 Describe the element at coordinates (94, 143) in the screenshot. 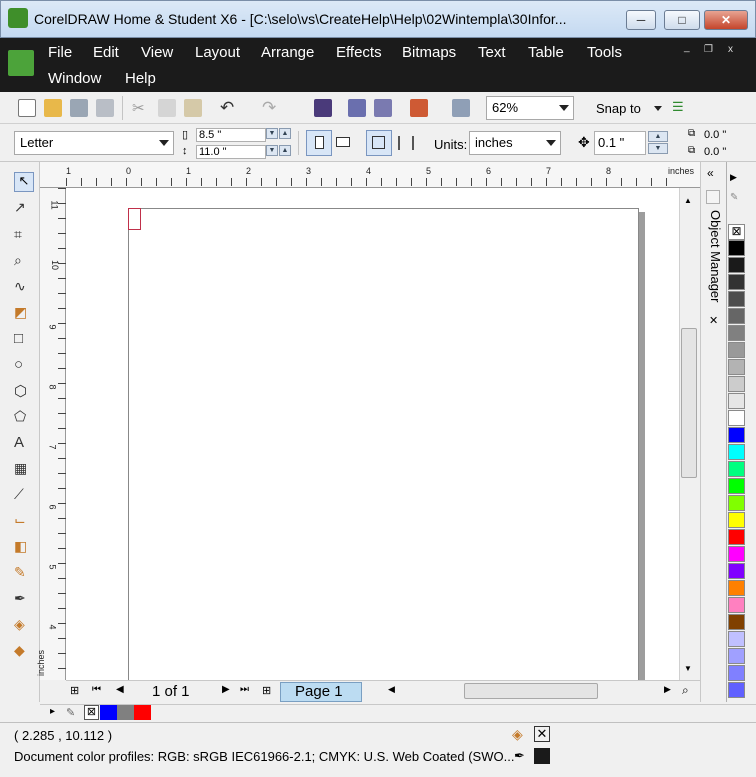

I see `page-size-dropdown: Letter` at that location.